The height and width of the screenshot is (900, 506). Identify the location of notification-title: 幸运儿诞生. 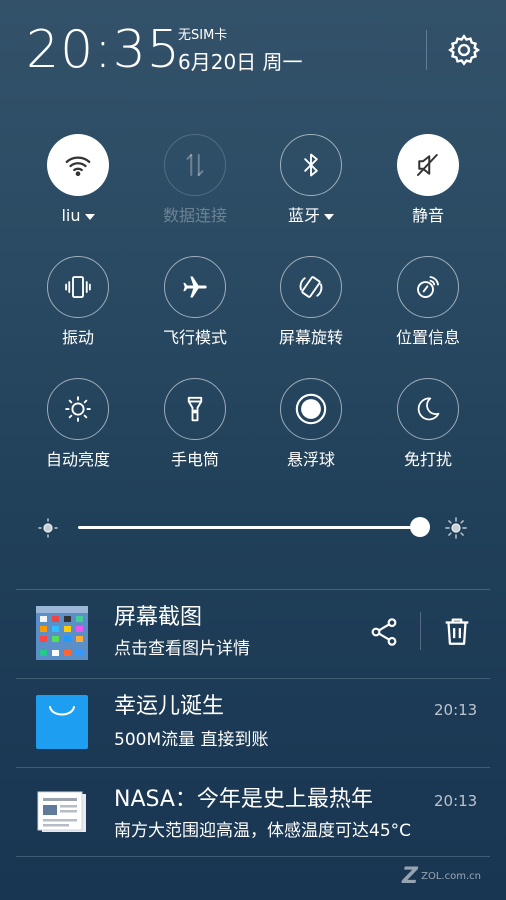
(169, 706).